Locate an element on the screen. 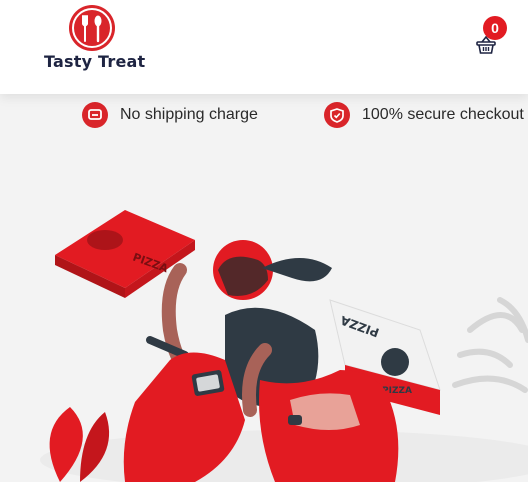  truck-icon is located at coordinates (95, 115).